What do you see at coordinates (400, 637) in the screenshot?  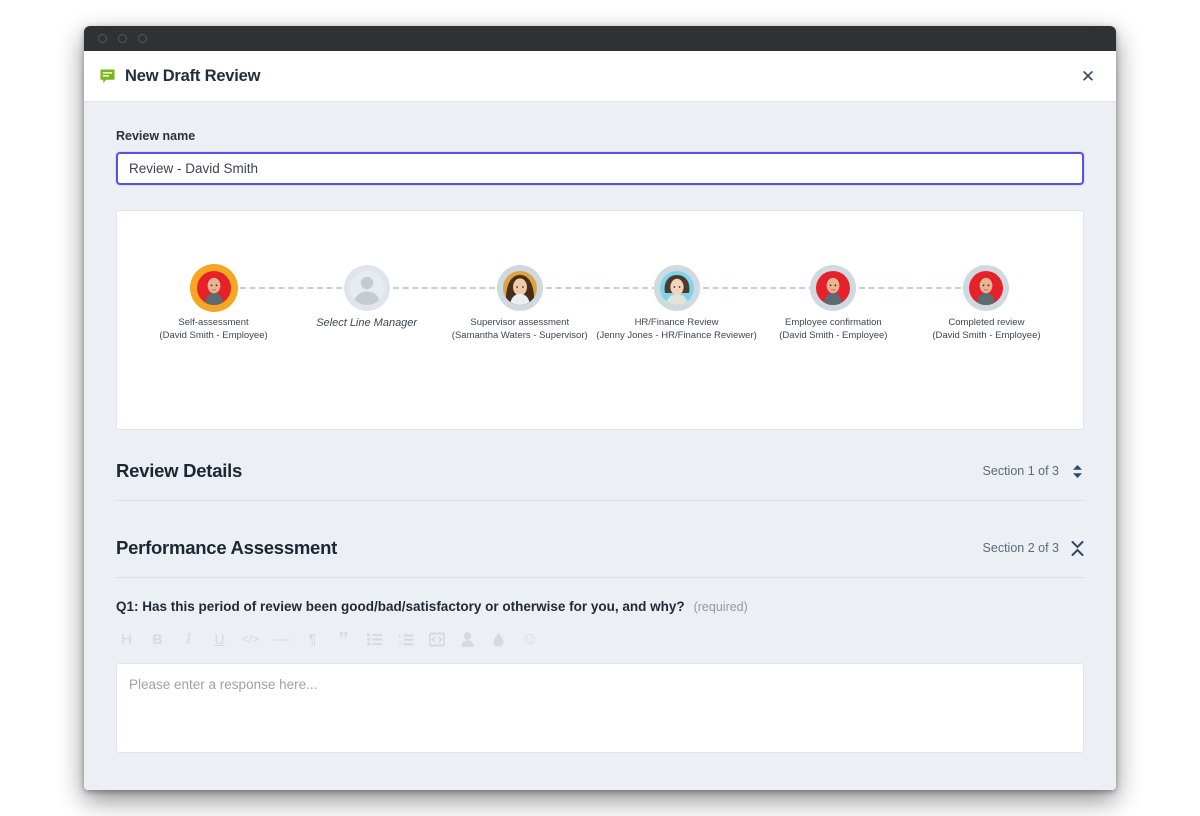 I see `svg-text: 1` at bounding box center [400, 637].